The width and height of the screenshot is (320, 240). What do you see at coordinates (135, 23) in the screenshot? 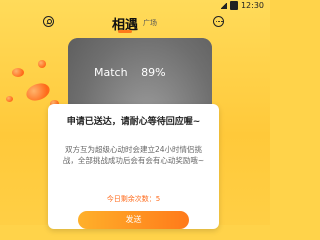
I see `top-header: 相遇 广场` at bounding box center [135, 23].